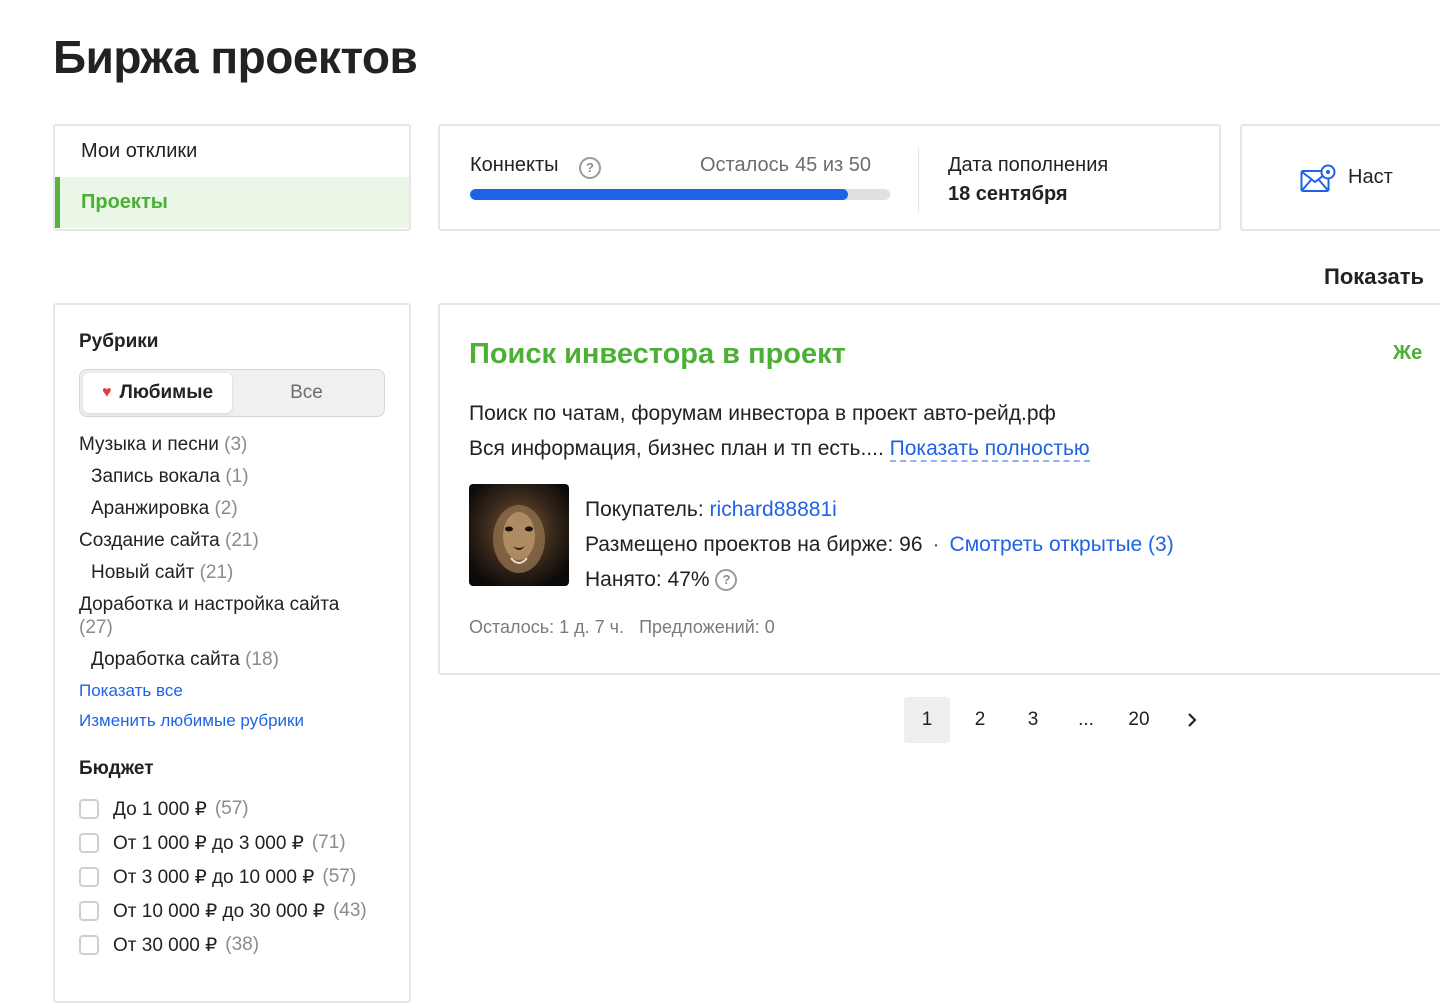  Describe the element at coordinates (927, 720) in the screenshot. I see `page-button: 1` at that location.